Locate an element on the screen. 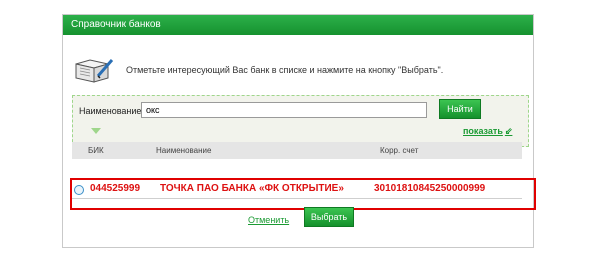  book-icon is located at coordinates (94, 71).